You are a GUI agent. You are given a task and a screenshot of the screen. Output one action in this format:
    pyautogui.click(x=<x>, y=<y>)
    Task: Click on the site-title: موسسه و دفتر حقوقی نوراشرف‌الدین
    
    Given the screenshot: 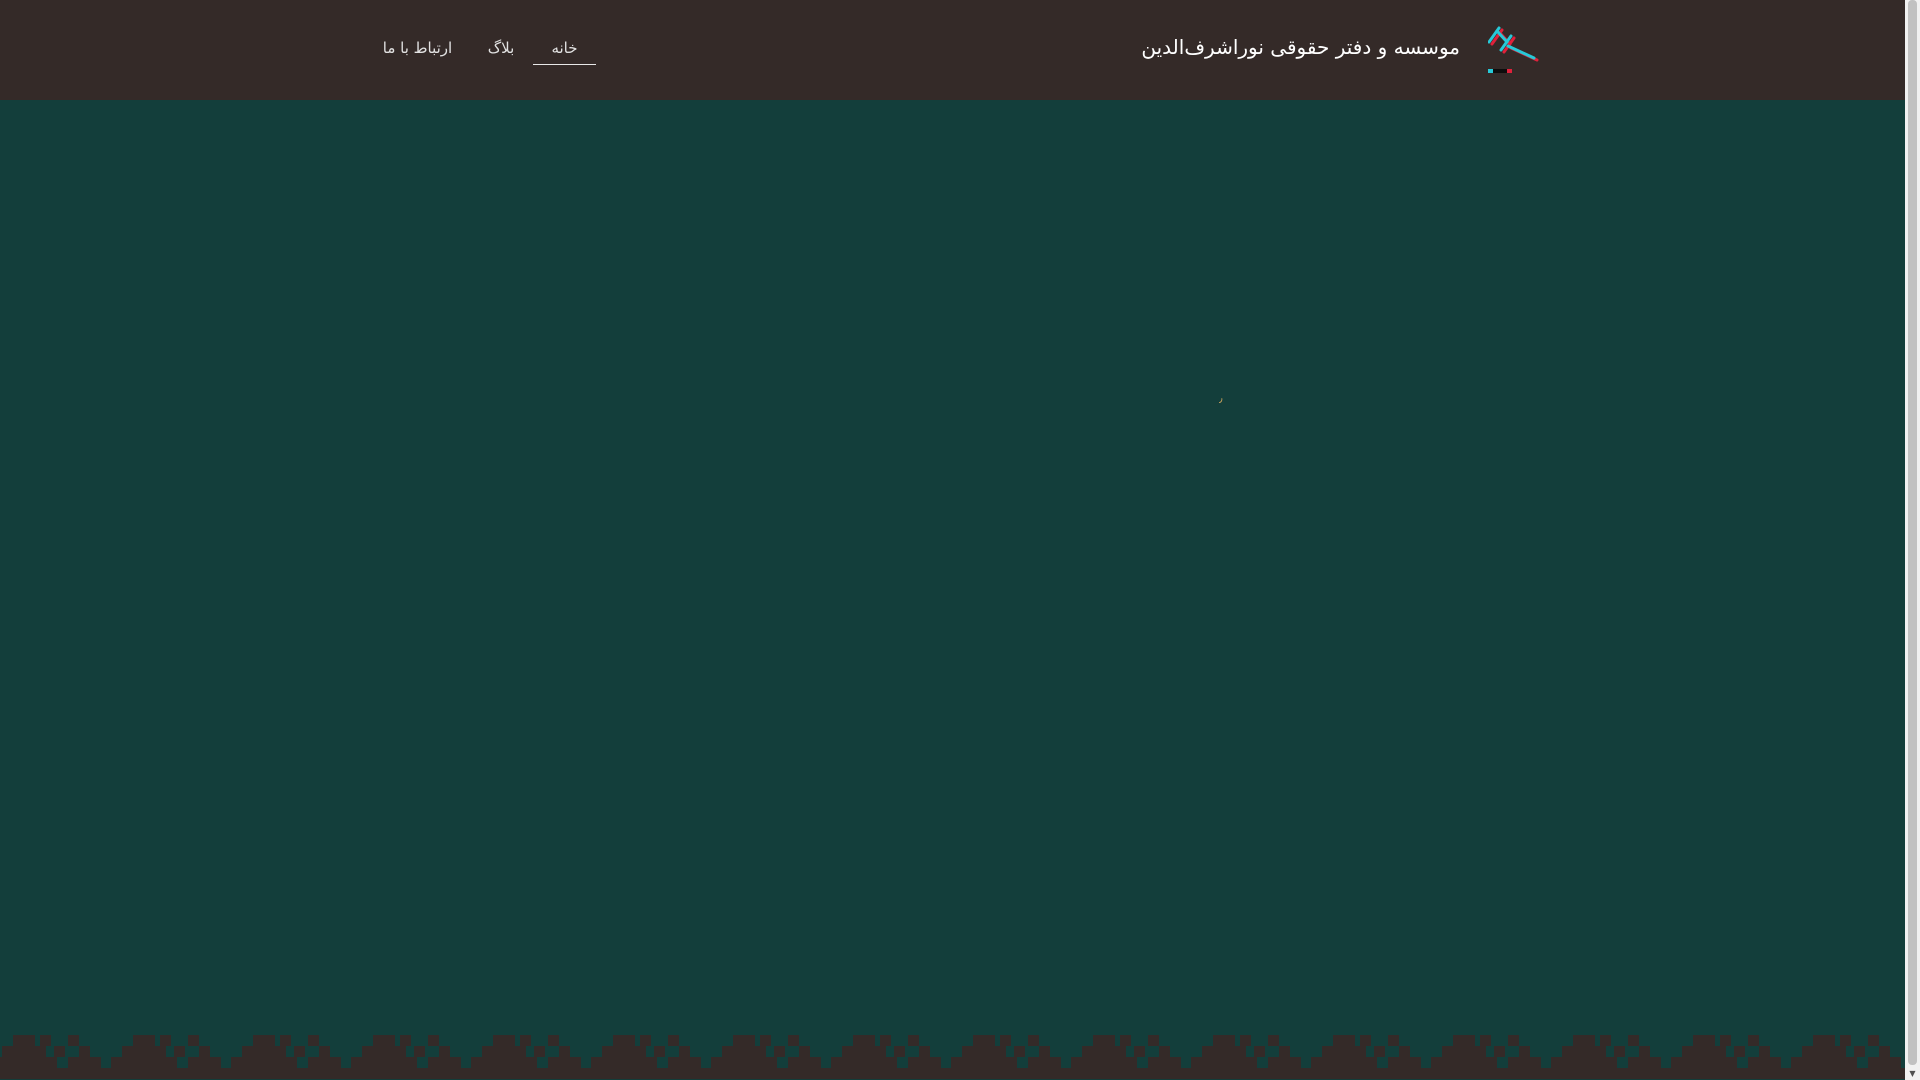 What is the action you would take?
    pyautogui.click(x=1300, y=47)
    